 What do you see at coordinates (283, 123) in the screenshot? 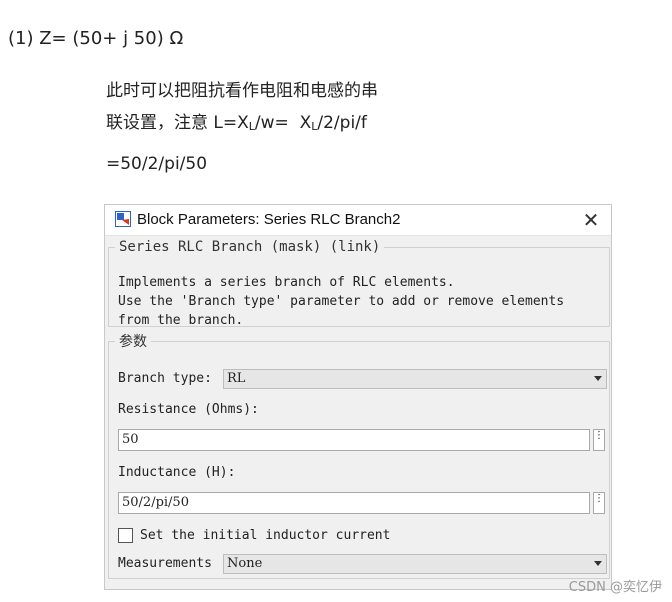
I see `note-line-2-mid: /w= X` at bounding box center [283, 123].